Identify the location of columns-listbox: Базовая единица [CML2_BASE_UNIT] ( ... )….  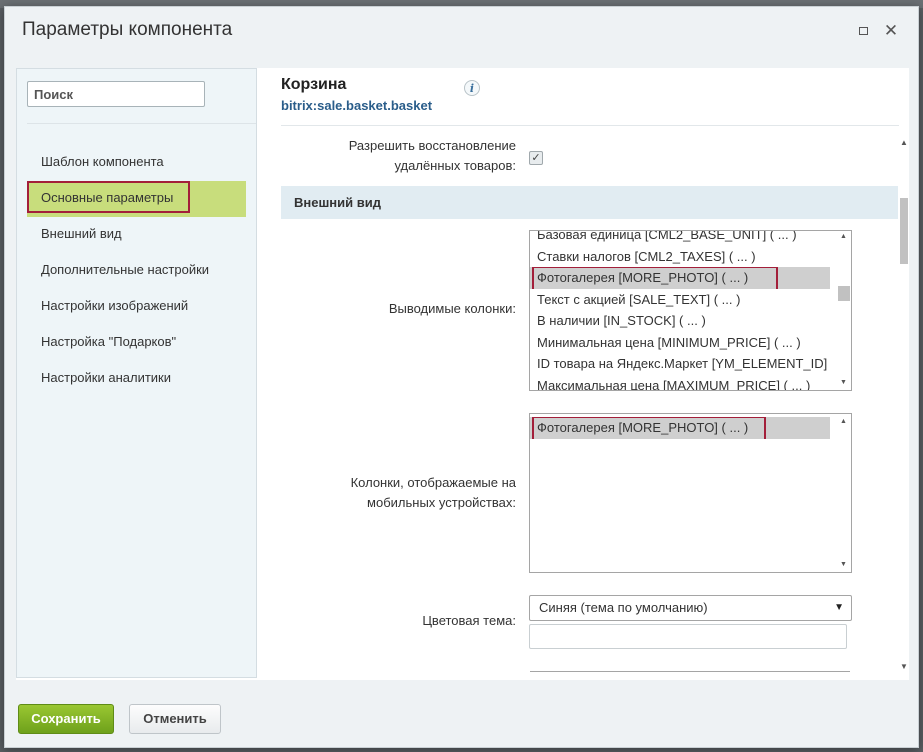
(690, 310).